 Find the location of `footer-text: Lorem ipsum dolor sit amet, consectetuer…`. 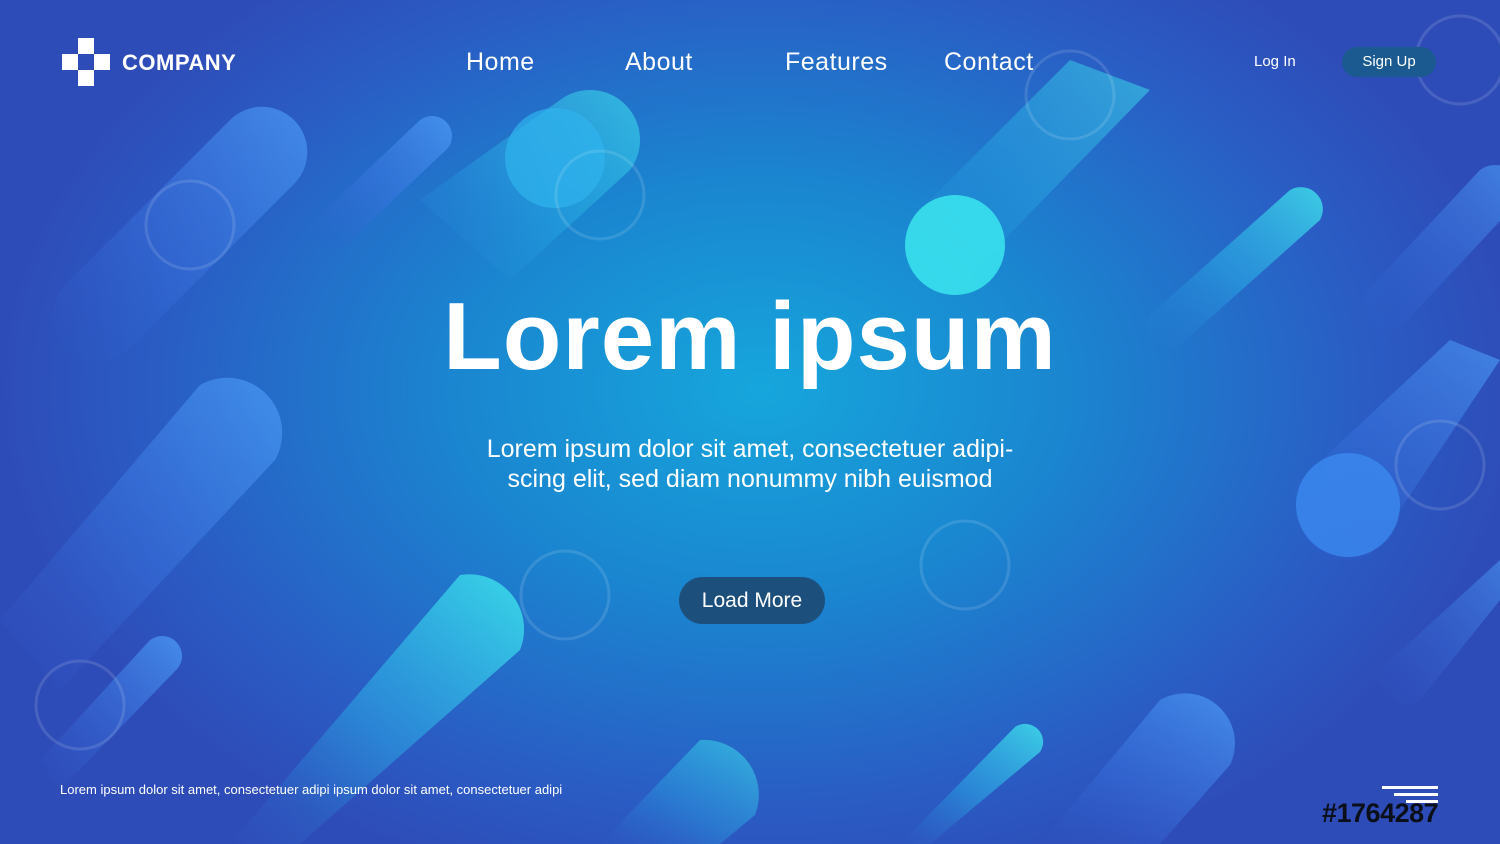

footer-text: Lorem ipsum dolor sit amet, consectetuer… is located at coordinates (311, 789).